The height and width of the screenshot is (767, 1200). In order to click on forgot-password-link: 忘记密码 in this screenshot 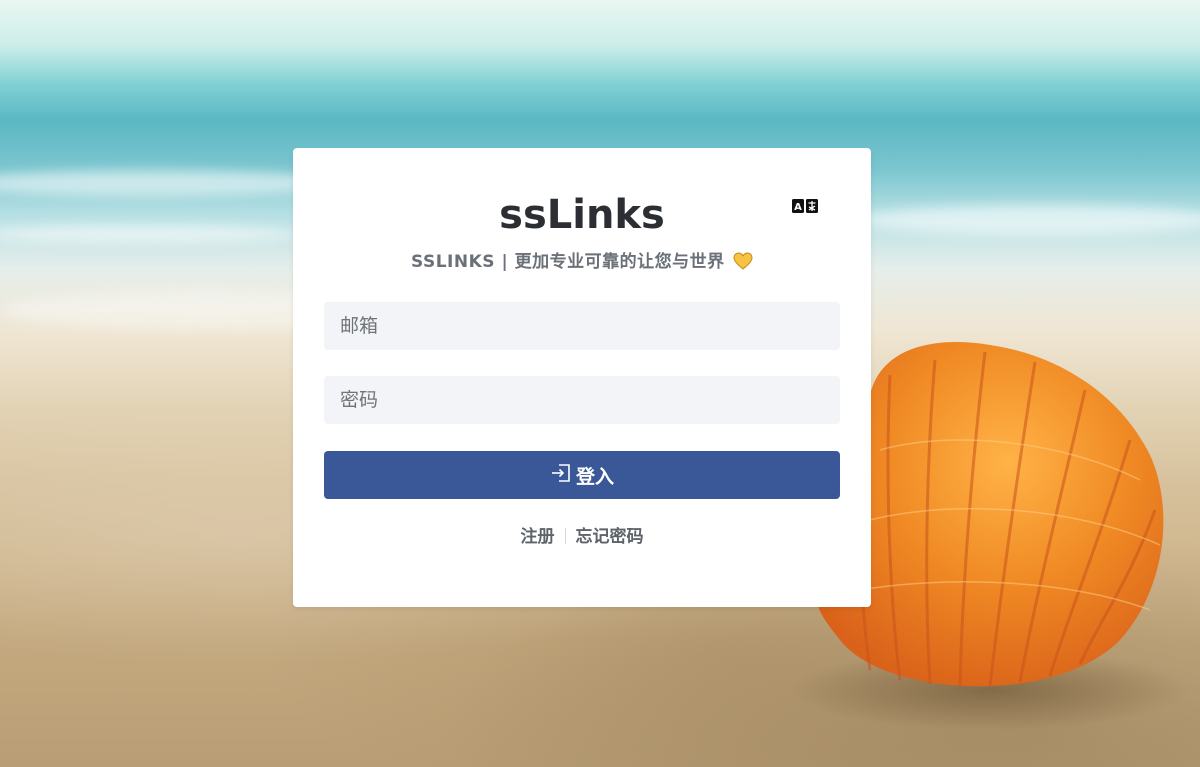, I will do `click(610, 537)`.